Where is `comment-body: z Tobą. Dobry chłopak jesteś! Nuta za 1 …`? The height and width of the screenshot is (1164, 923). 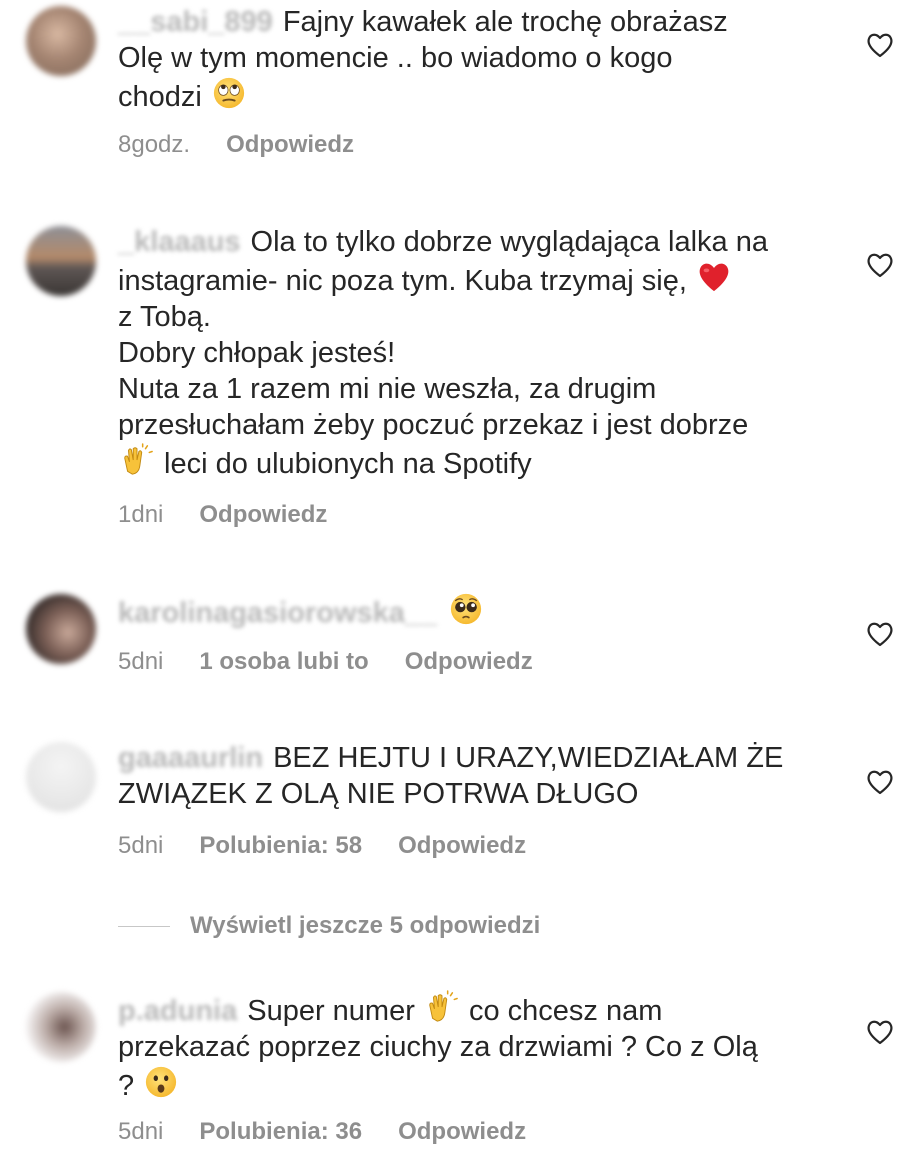
comment-body: z Tobą. Dobry chłopak jesteś! Nuta za 1 … is located at coordinates (433, 371).